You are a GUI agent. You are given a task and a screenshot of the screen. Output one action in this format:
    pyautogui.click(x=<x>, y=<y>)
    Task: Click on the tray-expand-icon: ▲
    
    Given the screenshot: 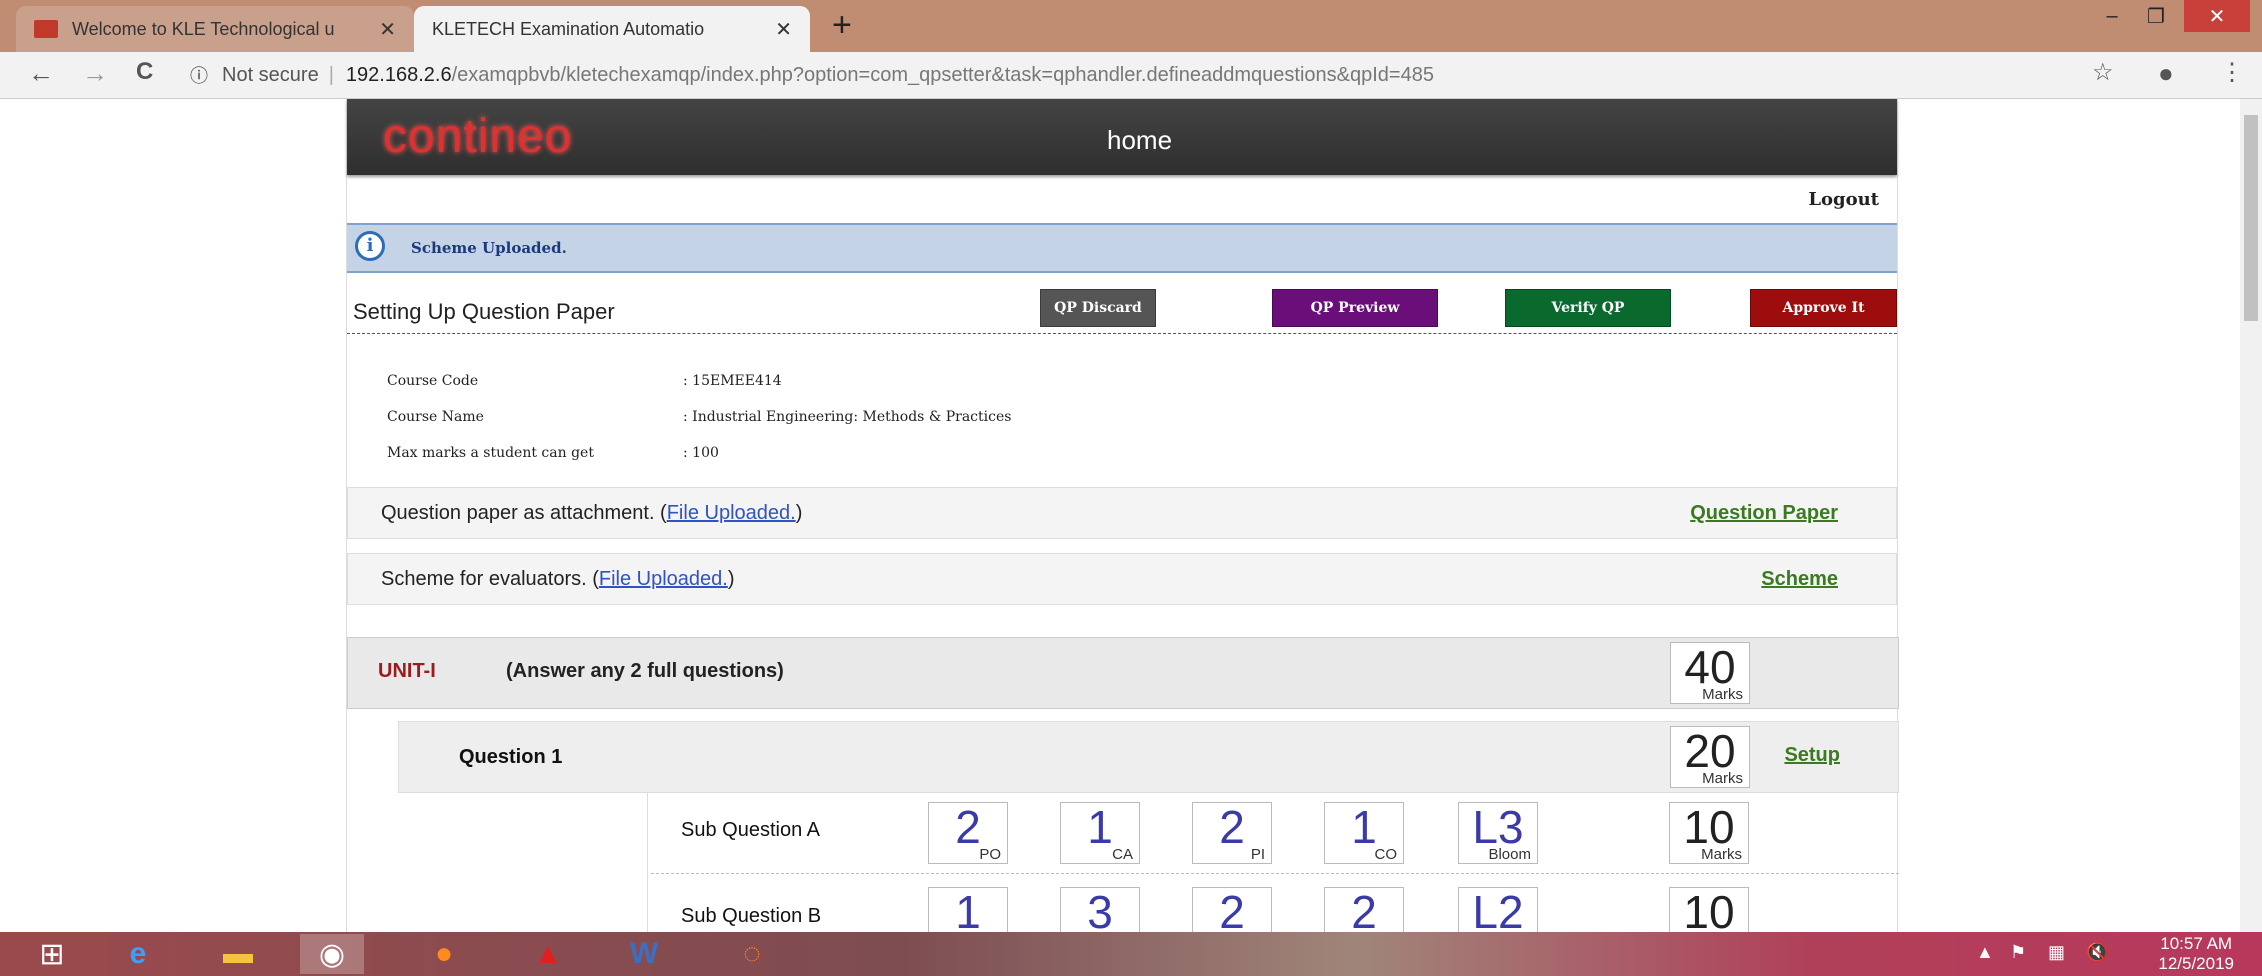 What is the action you would take?
    pyautogui.click(x=1985, y=952)
    